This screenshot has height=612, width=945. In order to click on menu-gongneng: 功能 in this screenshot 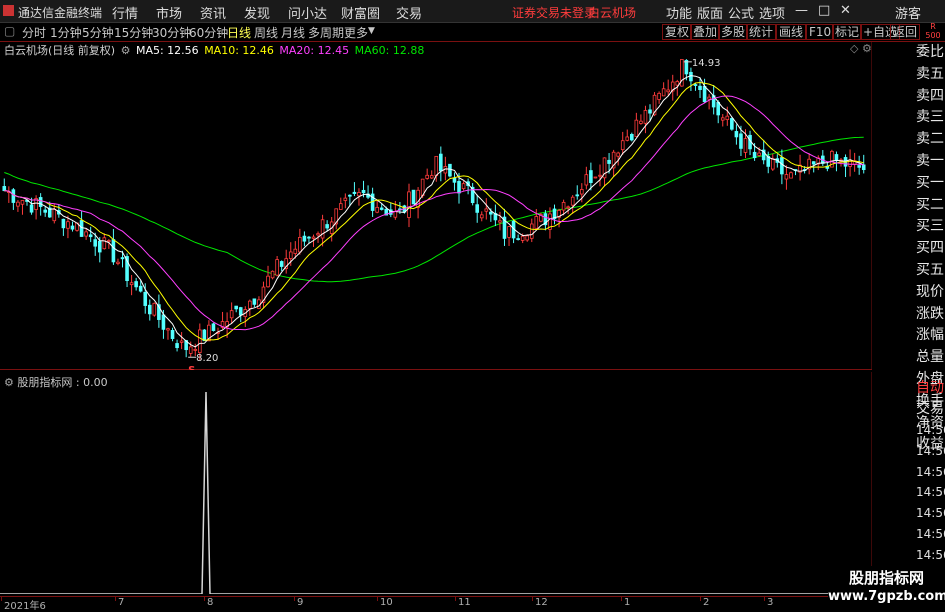, I will do `click(679, 12)`.